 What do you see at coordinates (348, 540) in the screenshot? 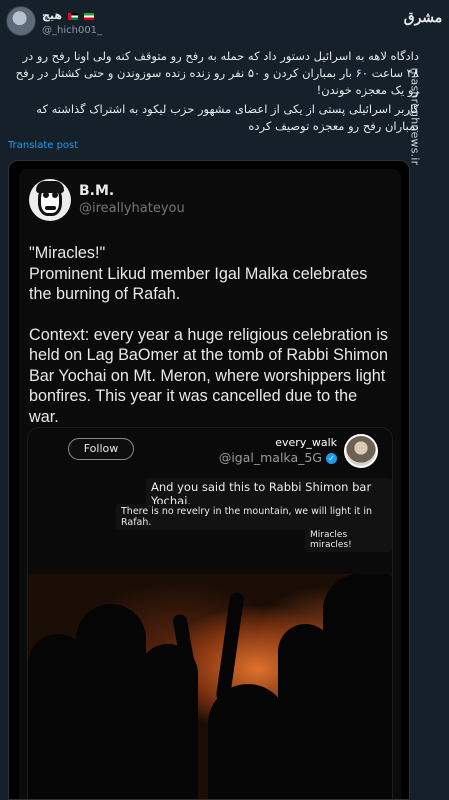
I see `video-caption-3: Miracles miracles!` at bounding box center [348, 540].